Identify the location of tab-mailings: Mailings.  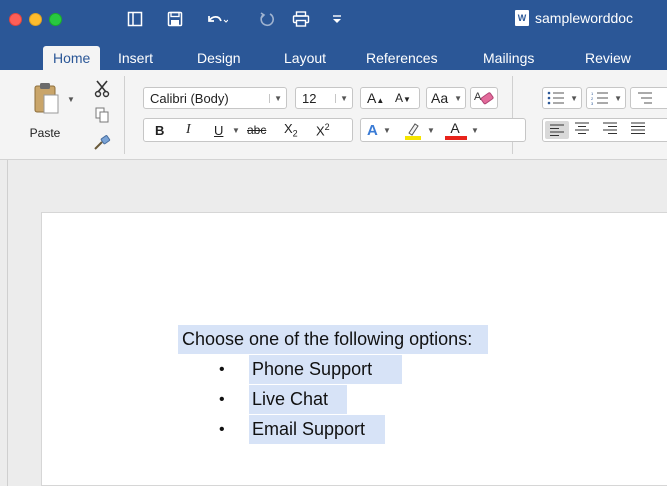
(508, 58).